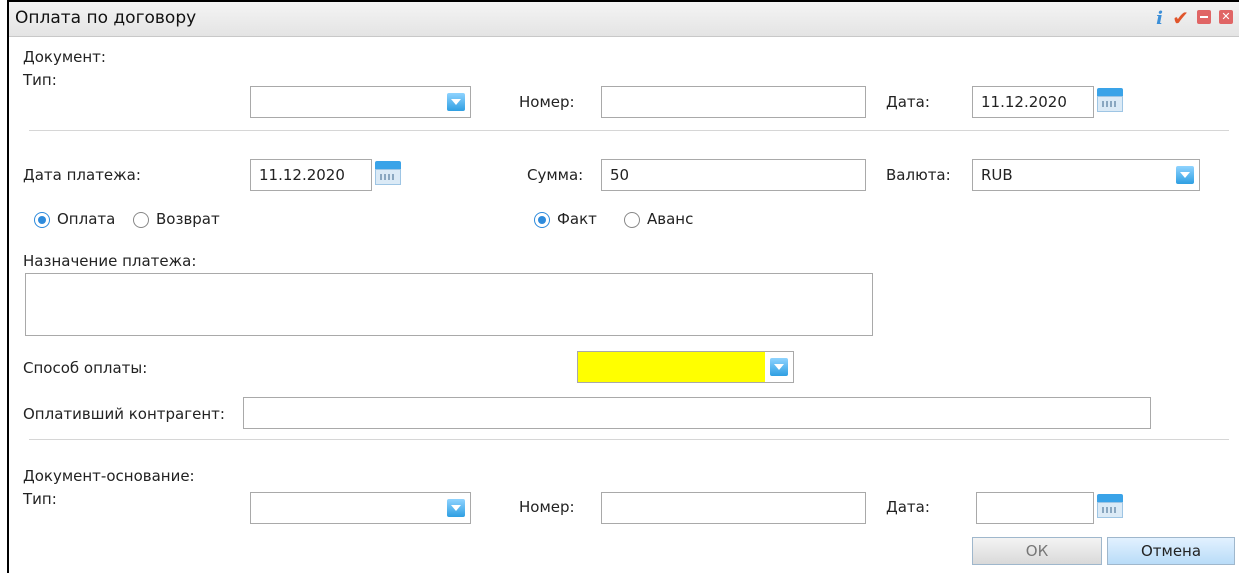 The width and height of the screenshot is (1239, 573). What do you see at coordinates (40, 80) in the screenshot?
I see `document-type-label: Тип:` at bounding box center [40, 80].